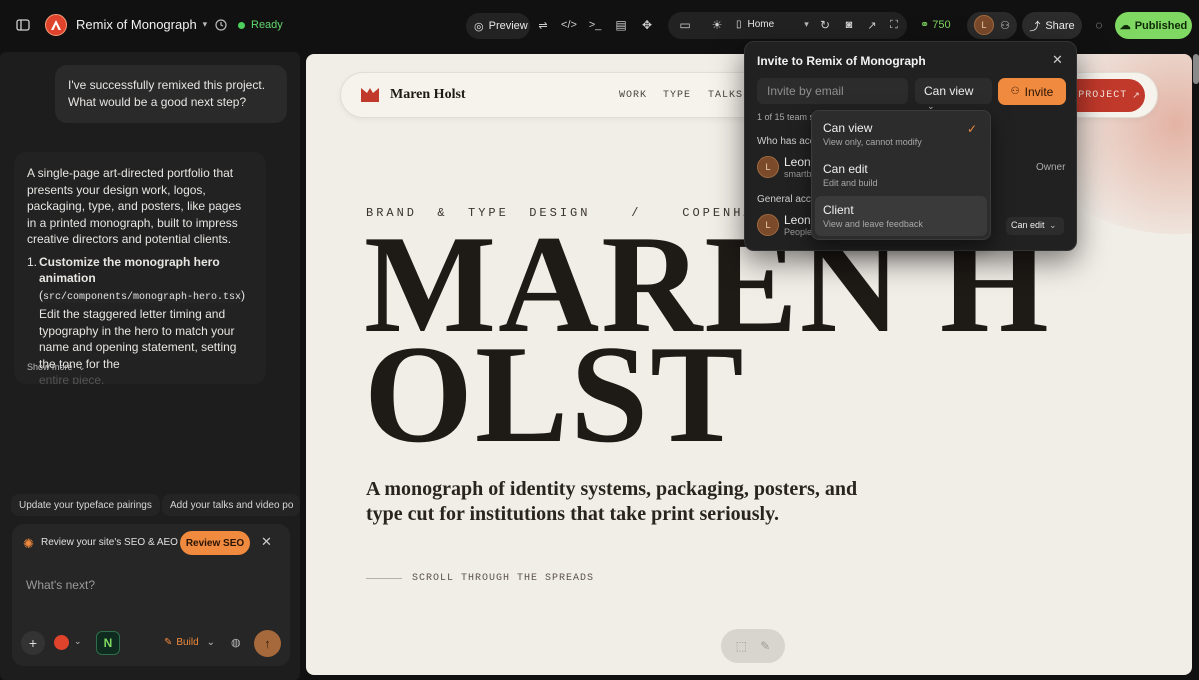 The height and width of the screenshot is (680, 1199). Describe the element at coordinates (717, 25) in the screenshot. I see `theme-icon: ☀` at that location.